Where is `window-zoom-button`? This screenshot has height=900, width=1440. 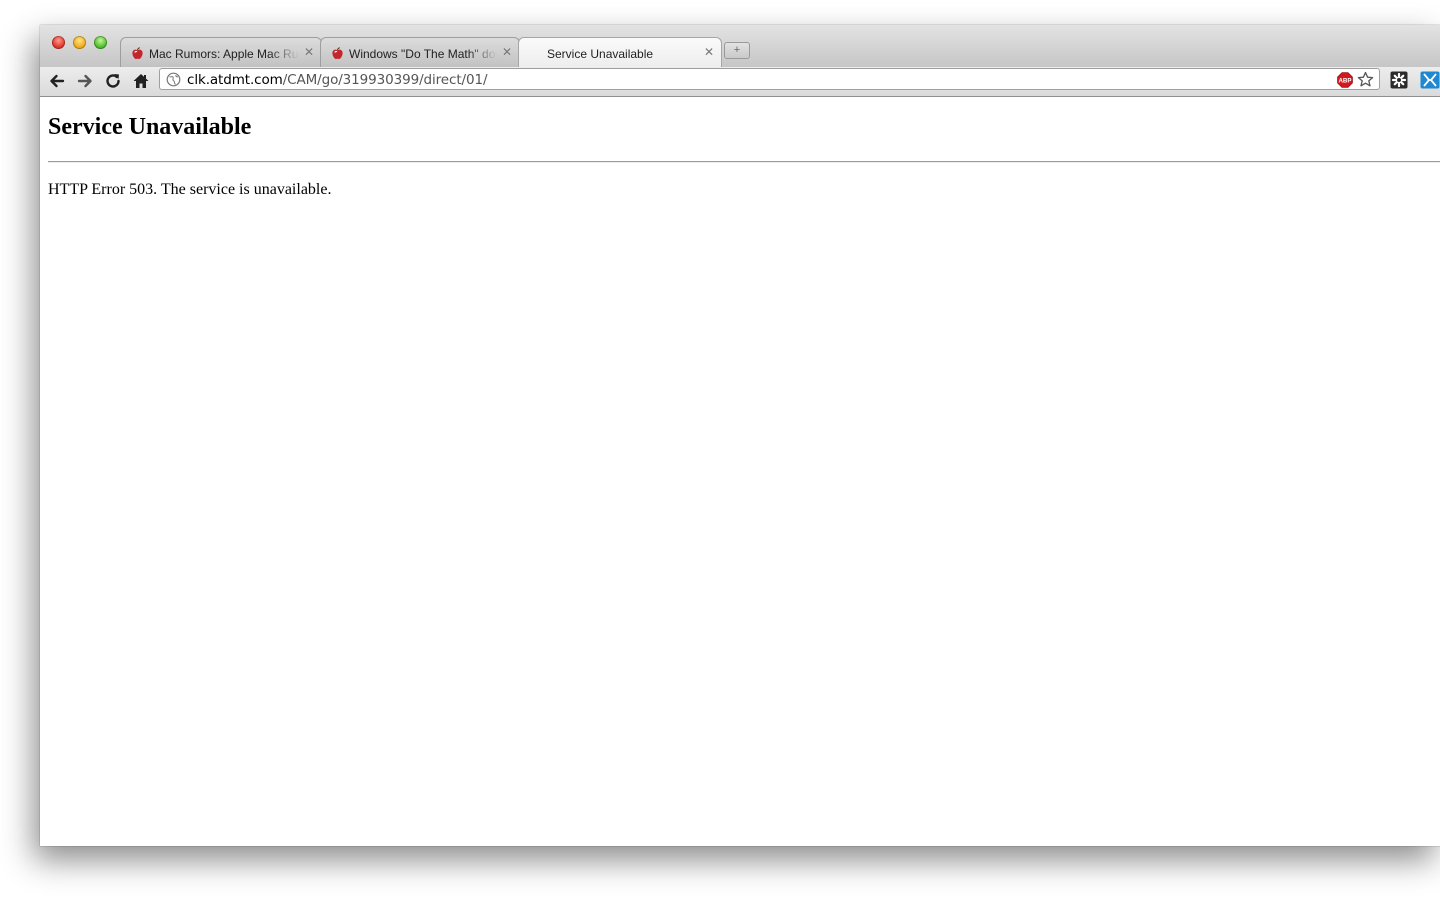
window-zoom-button is located at coordinates (100, 42).